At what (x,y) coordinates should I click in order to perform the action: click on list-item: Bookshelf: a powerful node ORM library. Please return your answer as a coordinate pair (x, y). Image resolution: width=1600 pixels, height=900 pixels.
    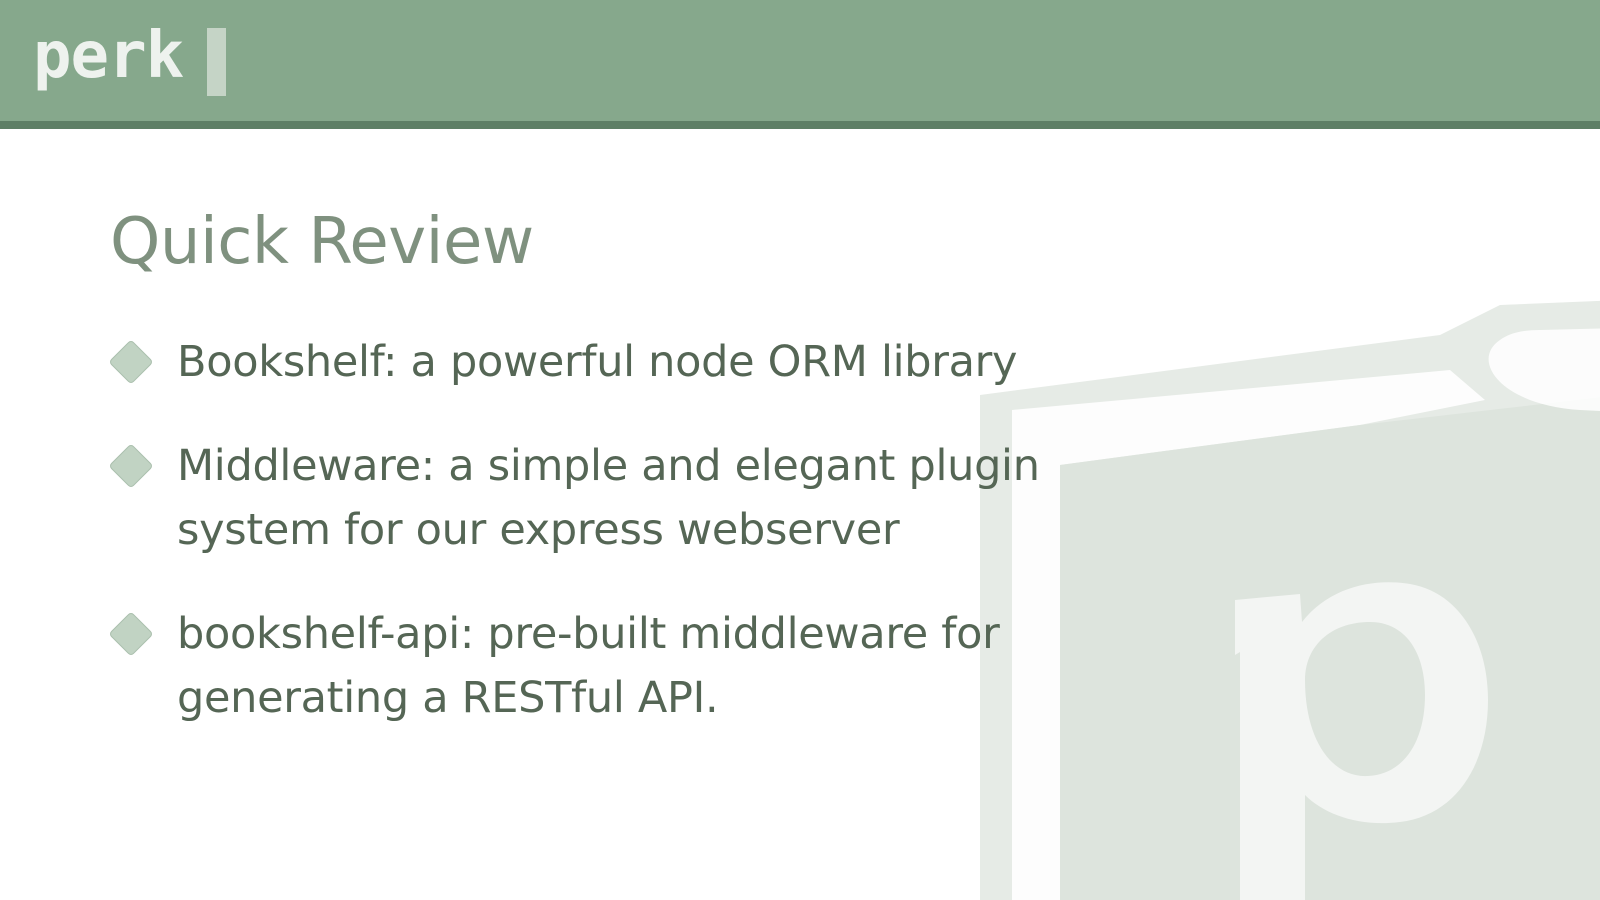
    Looking at the image, I should click on (609, 362).